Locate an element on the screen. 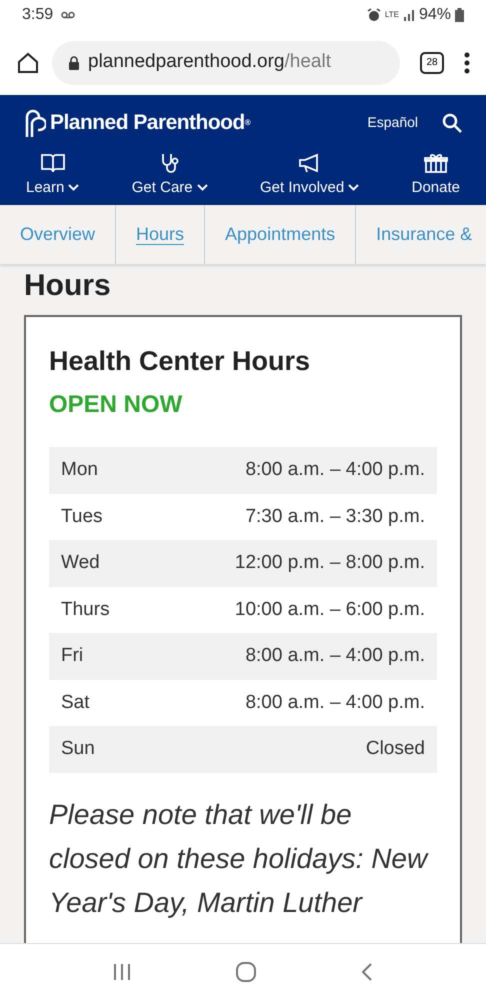  back-icon is located at coordinates (367, 972).